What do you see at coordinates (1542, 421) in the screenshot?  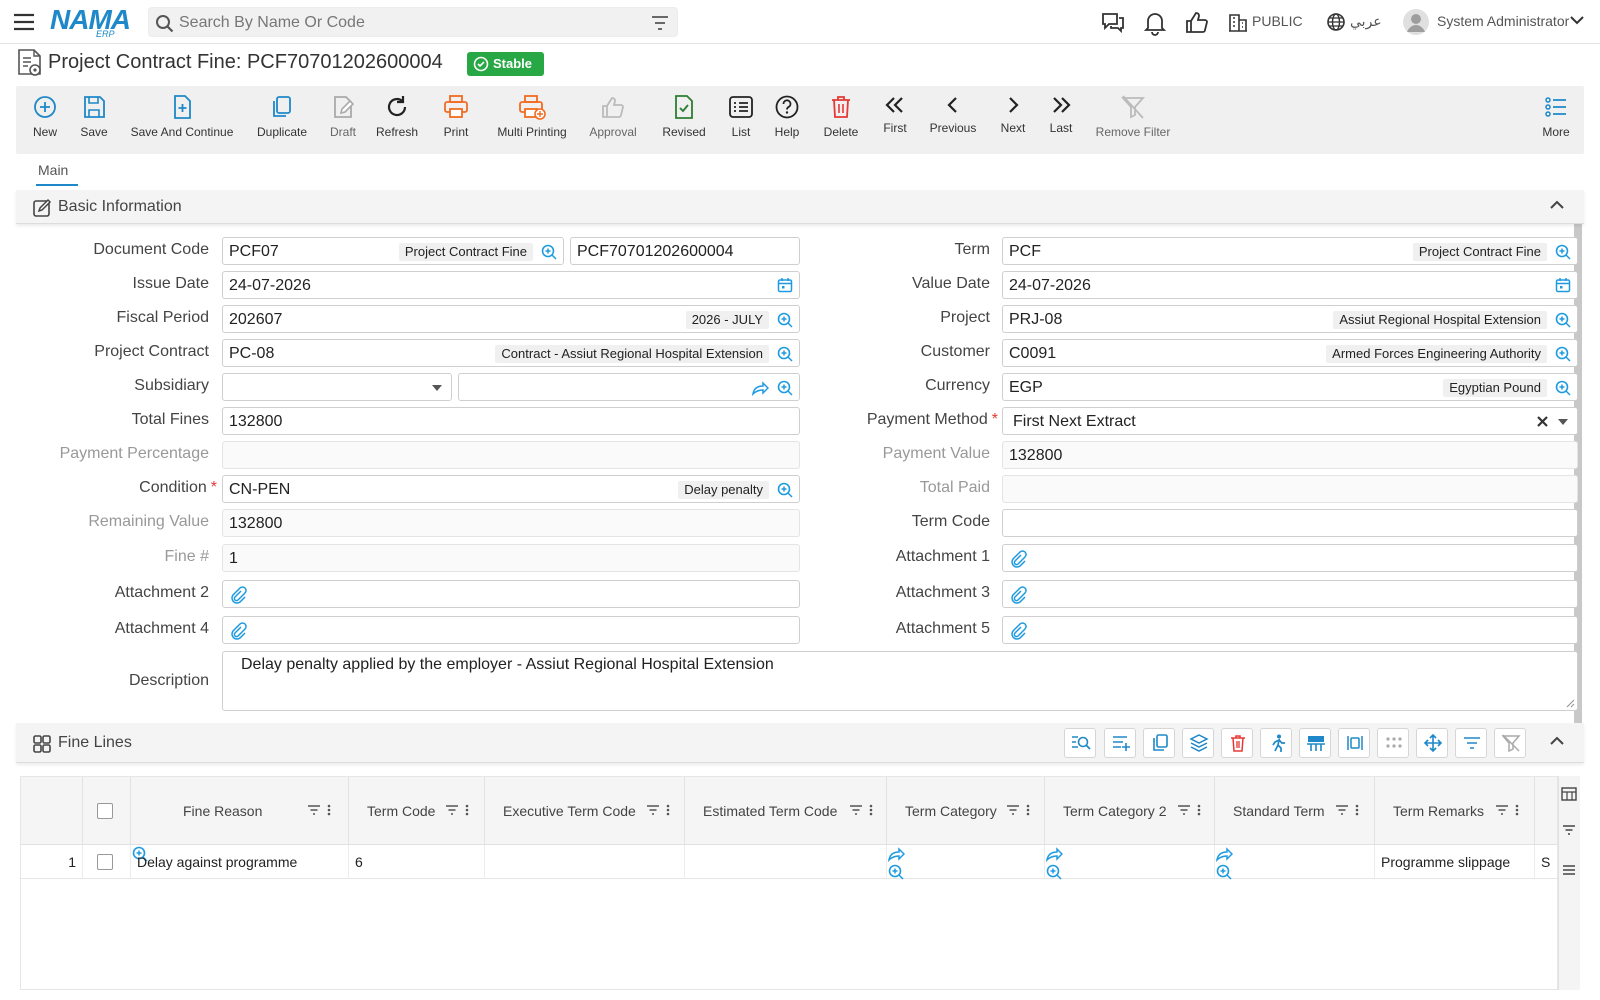 I see `clear-x-icon` at bounding box center [1542, 421].